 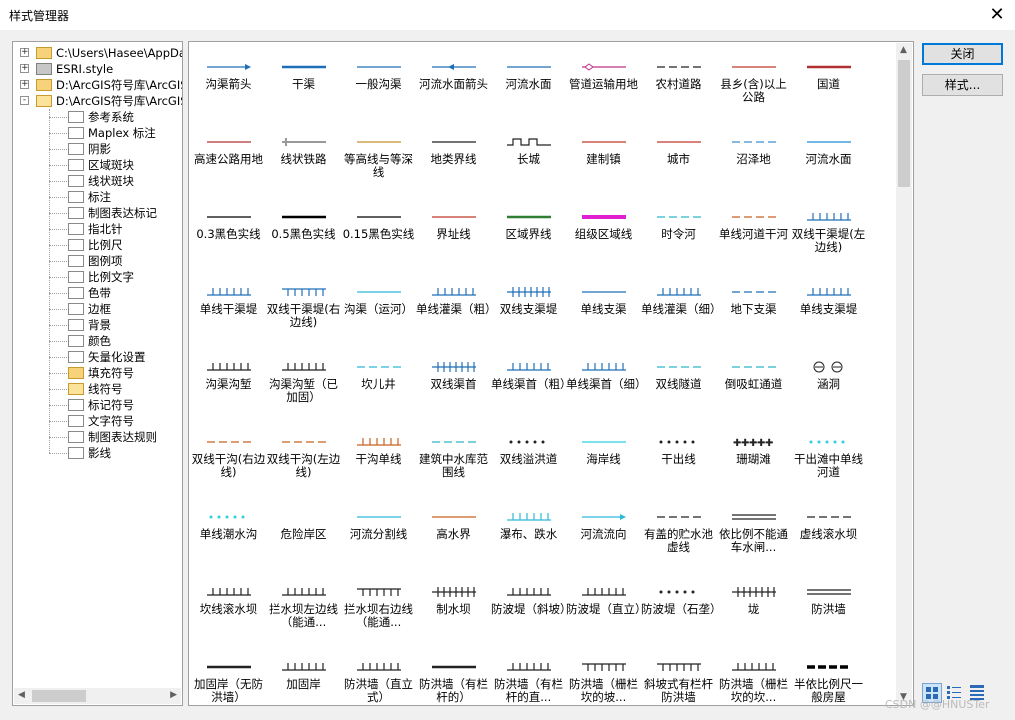 I want to click on symbol-item: 单线潮水沟, so click(x=228, y=533).